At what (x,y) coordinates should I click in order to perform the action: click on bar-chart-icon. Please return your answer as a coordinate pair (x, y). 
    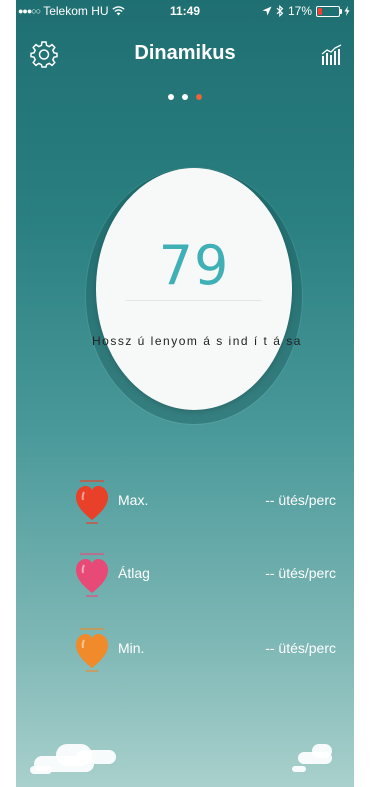
    Looking at the image, I should click on (332, 54).